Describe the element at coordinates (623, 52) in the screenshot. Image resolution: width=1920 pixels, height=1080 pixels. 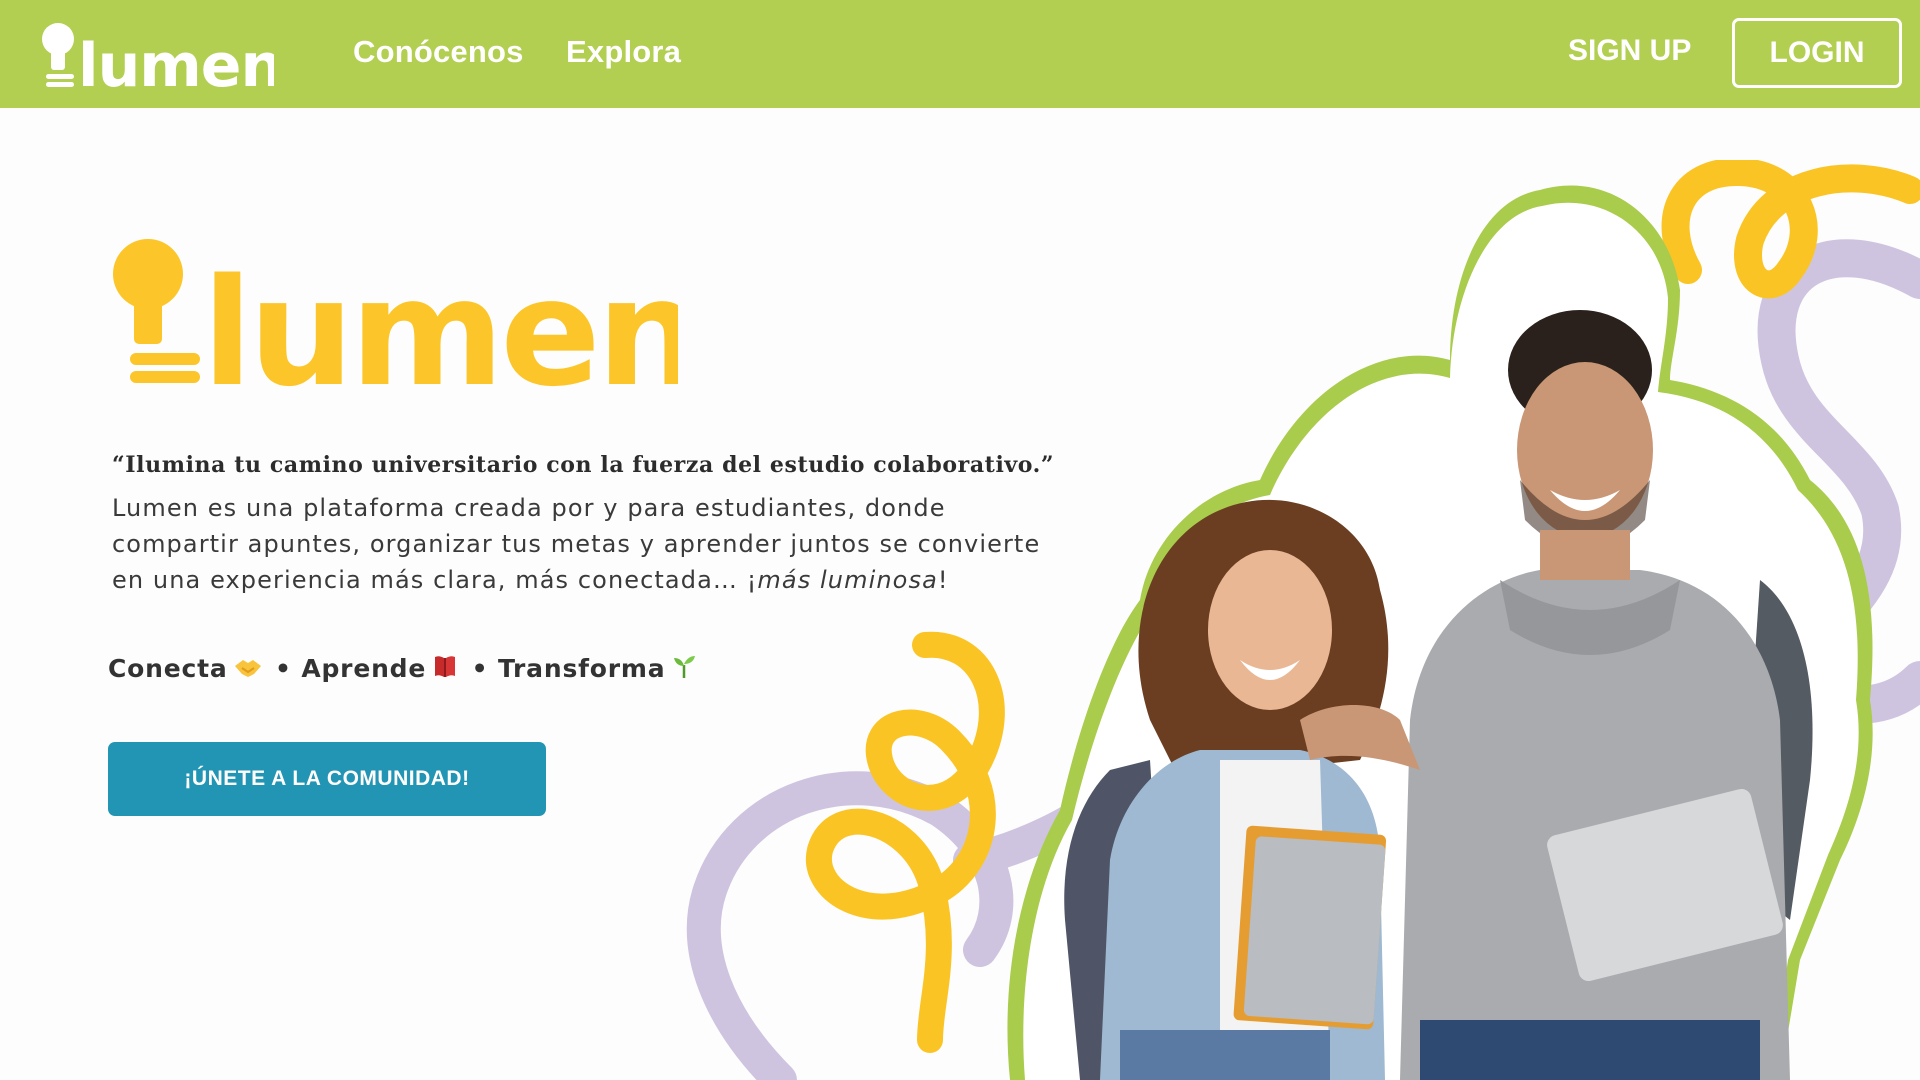
I see `nav-link-explora: Explora` at that location.